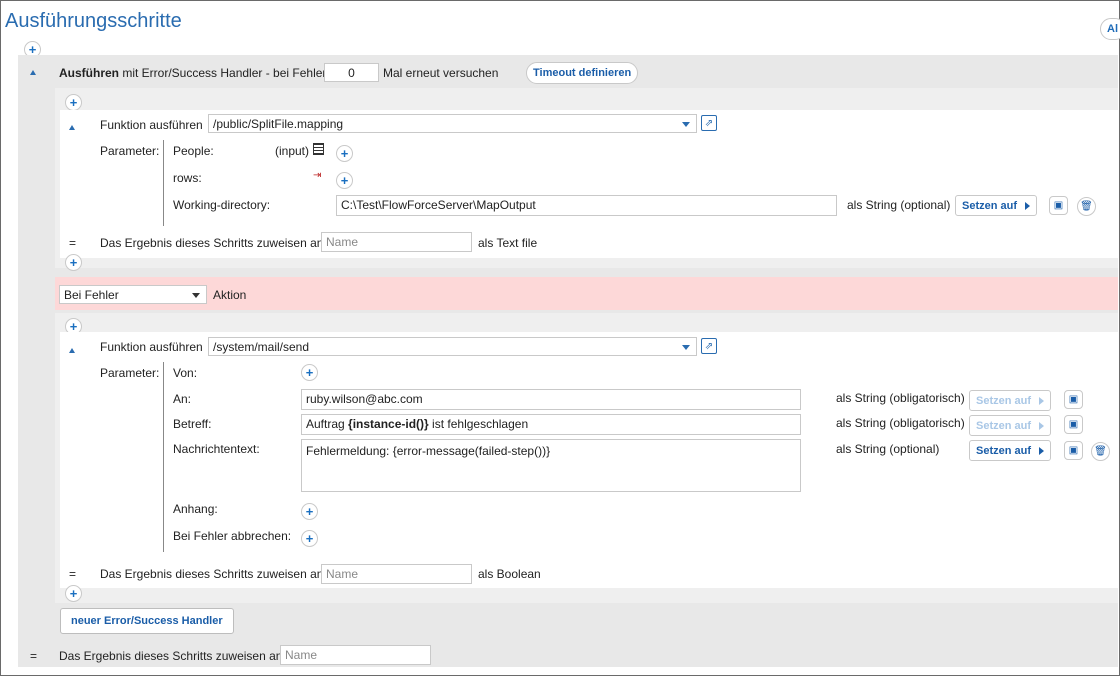 Image resolution: width=1120 pixels, height=676 pixels. What do you see at coordinates (452, 123) in the screenshot?
I see `step1-function-select: /public/SplitFile.mapping` at bounding box center [452, 123].